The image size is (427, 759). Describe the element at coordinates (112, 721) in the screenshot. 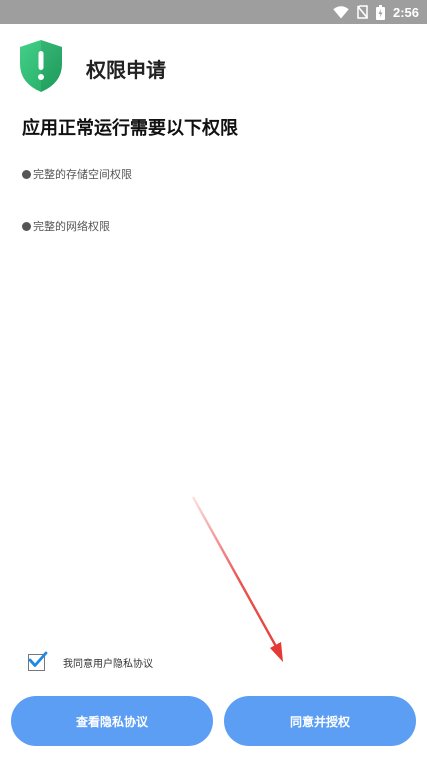

I see `view-privacy-button: 查看隐私协议` at that location.